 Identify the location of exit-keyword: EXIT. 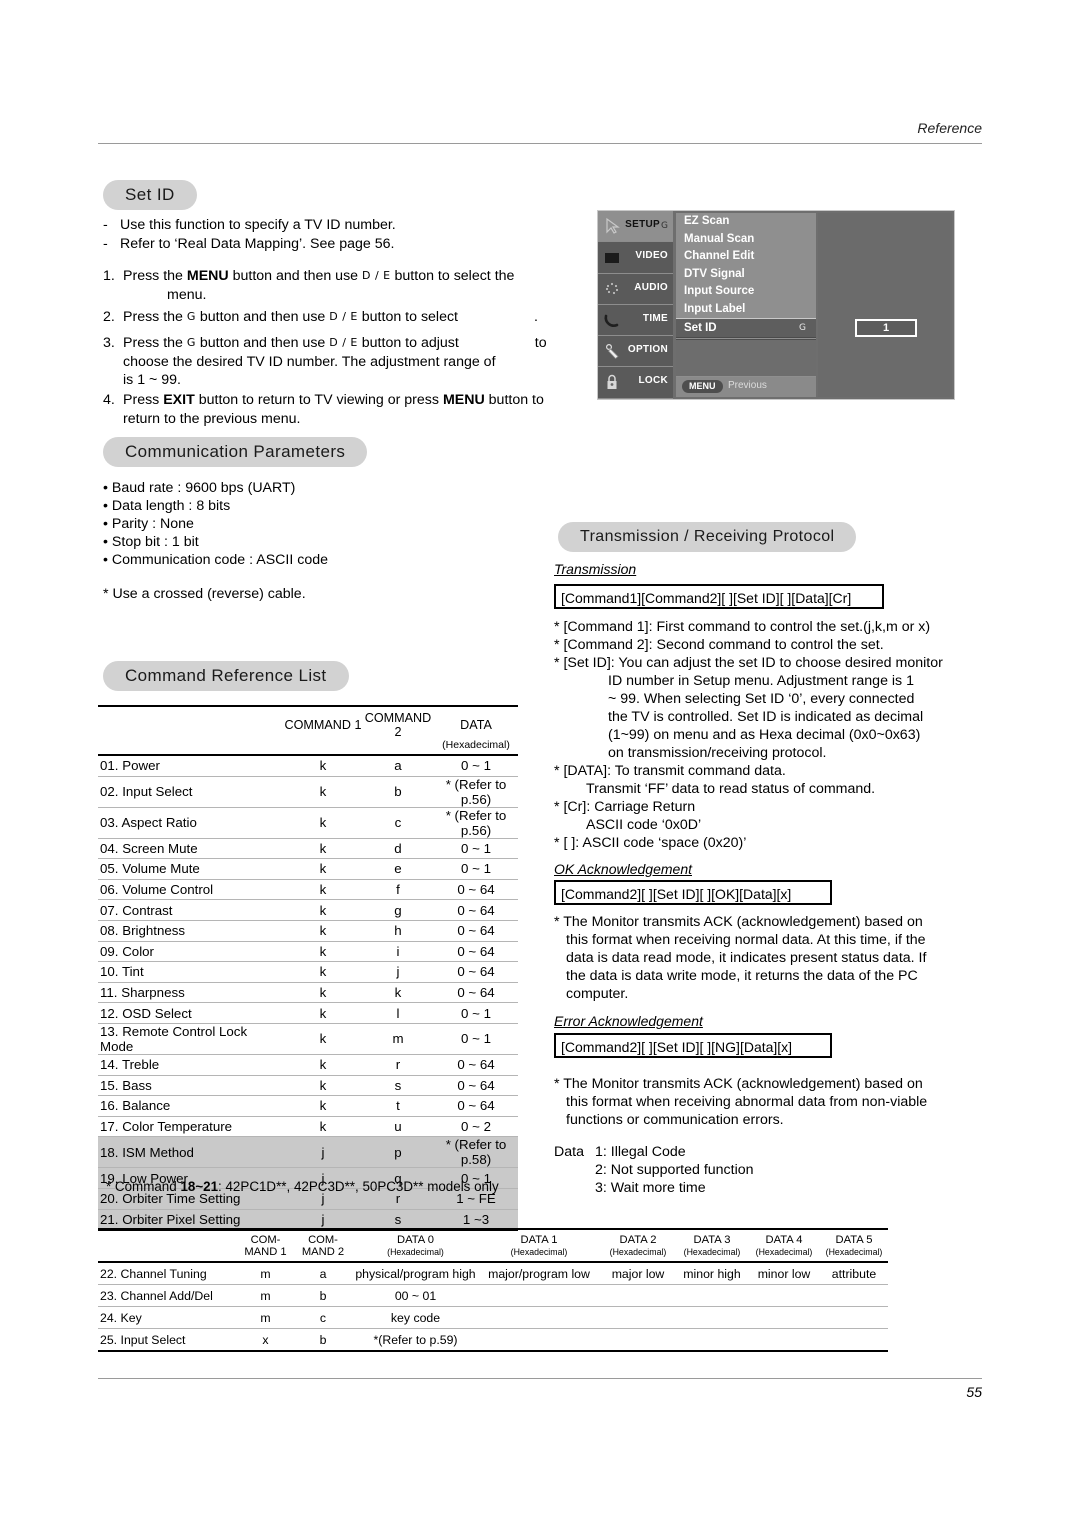
(179, 400).